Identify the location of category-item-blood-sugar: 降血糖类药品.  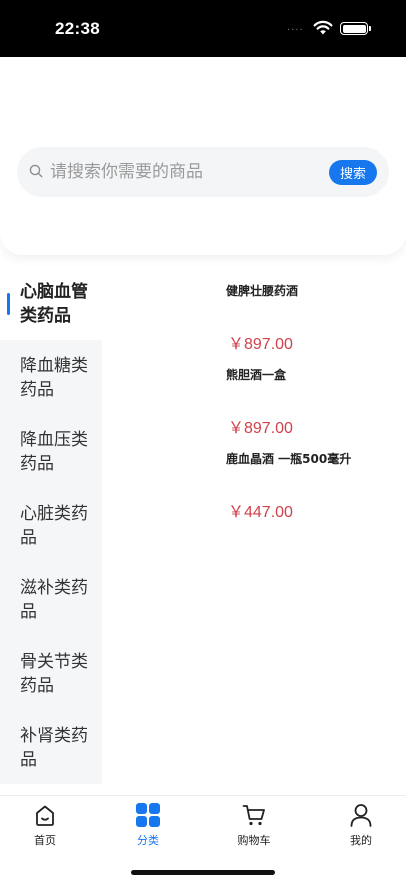
(51, 377).